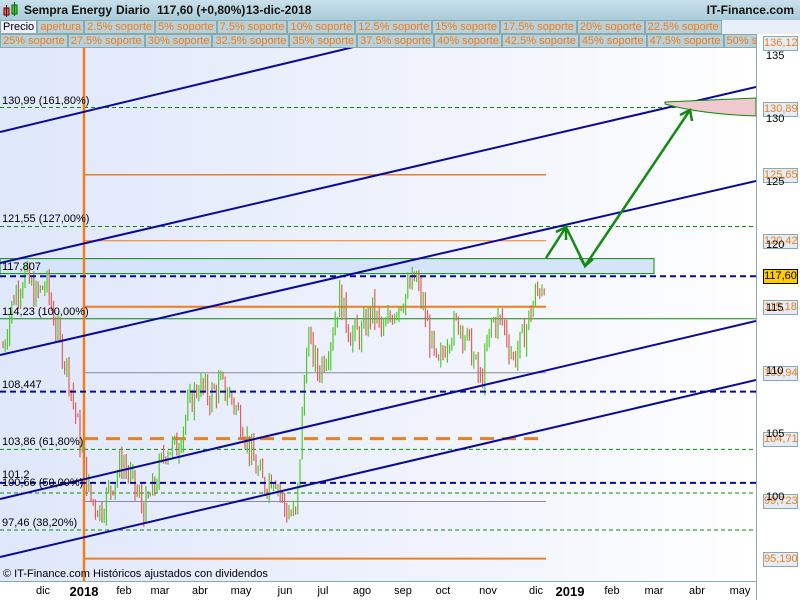 This screenshot has height=600, width=800. What do you see at coordinates (34, 41) in the screenshot?
I see `tab-25-soporte: 25% soporte` at bounding box center [34, 41].